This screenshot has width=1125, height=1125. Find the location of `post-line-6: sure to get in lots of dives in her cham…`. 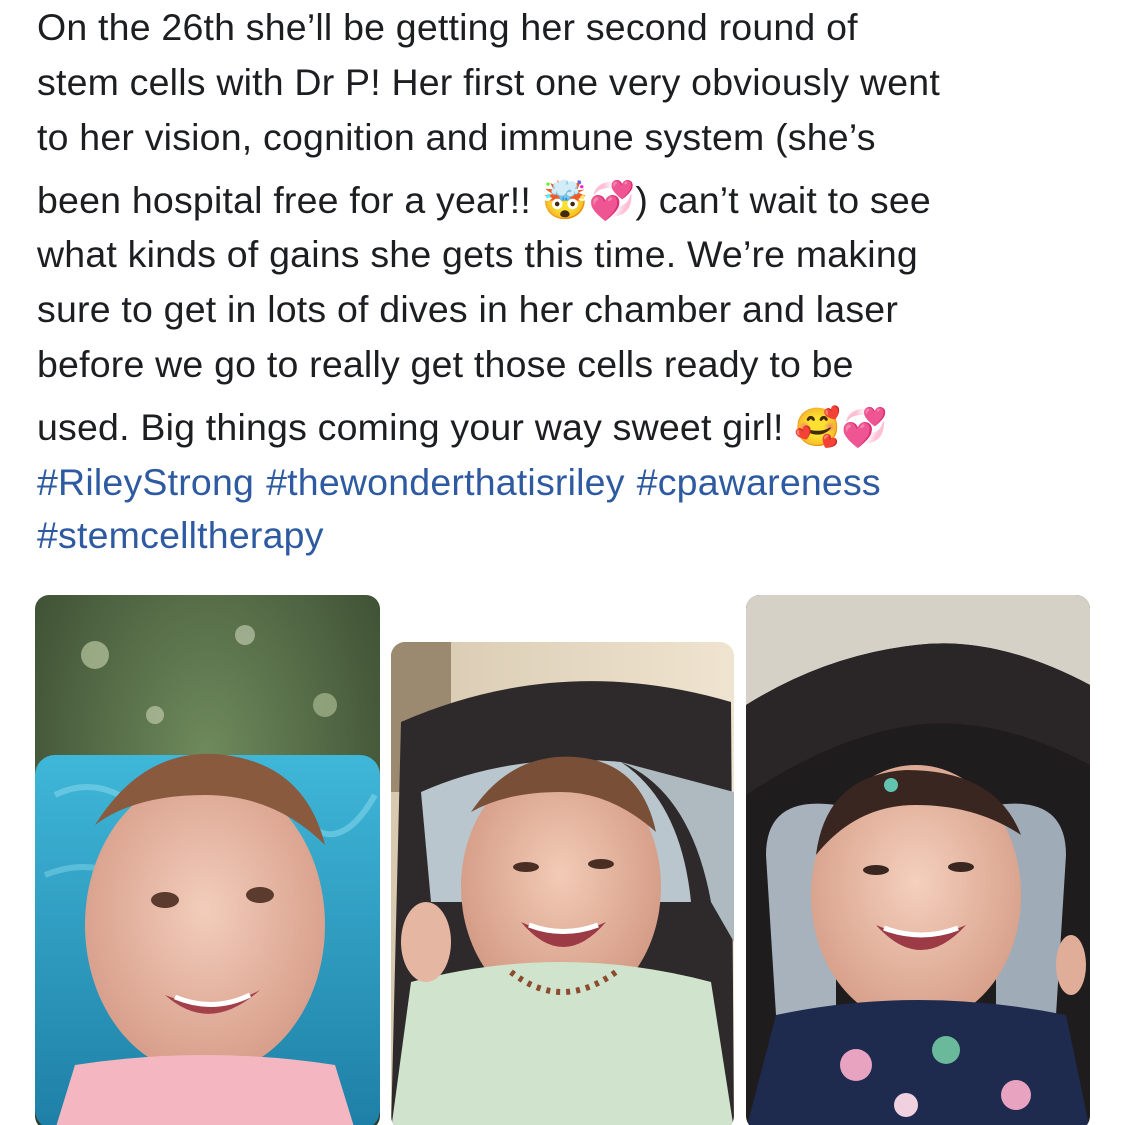

post-line-6: sure to get in lots of dives in her cham… is located at coordinates (468, 309).